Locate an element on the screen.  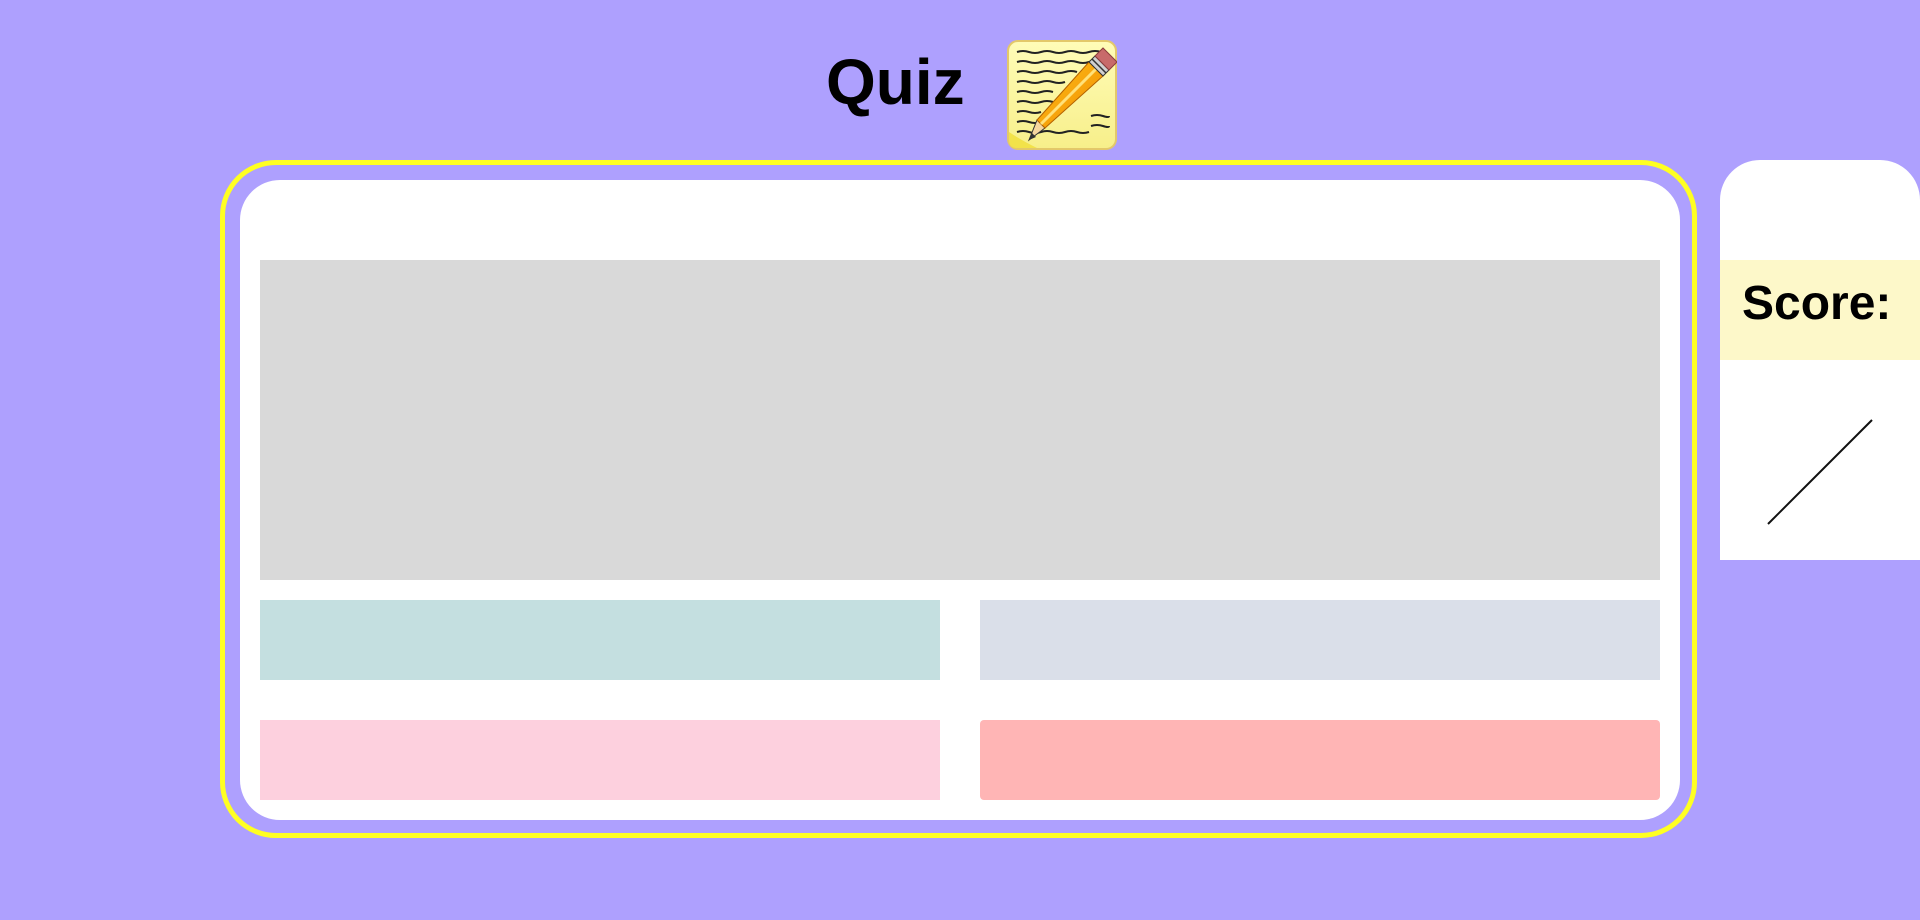
page-title: Quiz is located at coordinates (895, 82).